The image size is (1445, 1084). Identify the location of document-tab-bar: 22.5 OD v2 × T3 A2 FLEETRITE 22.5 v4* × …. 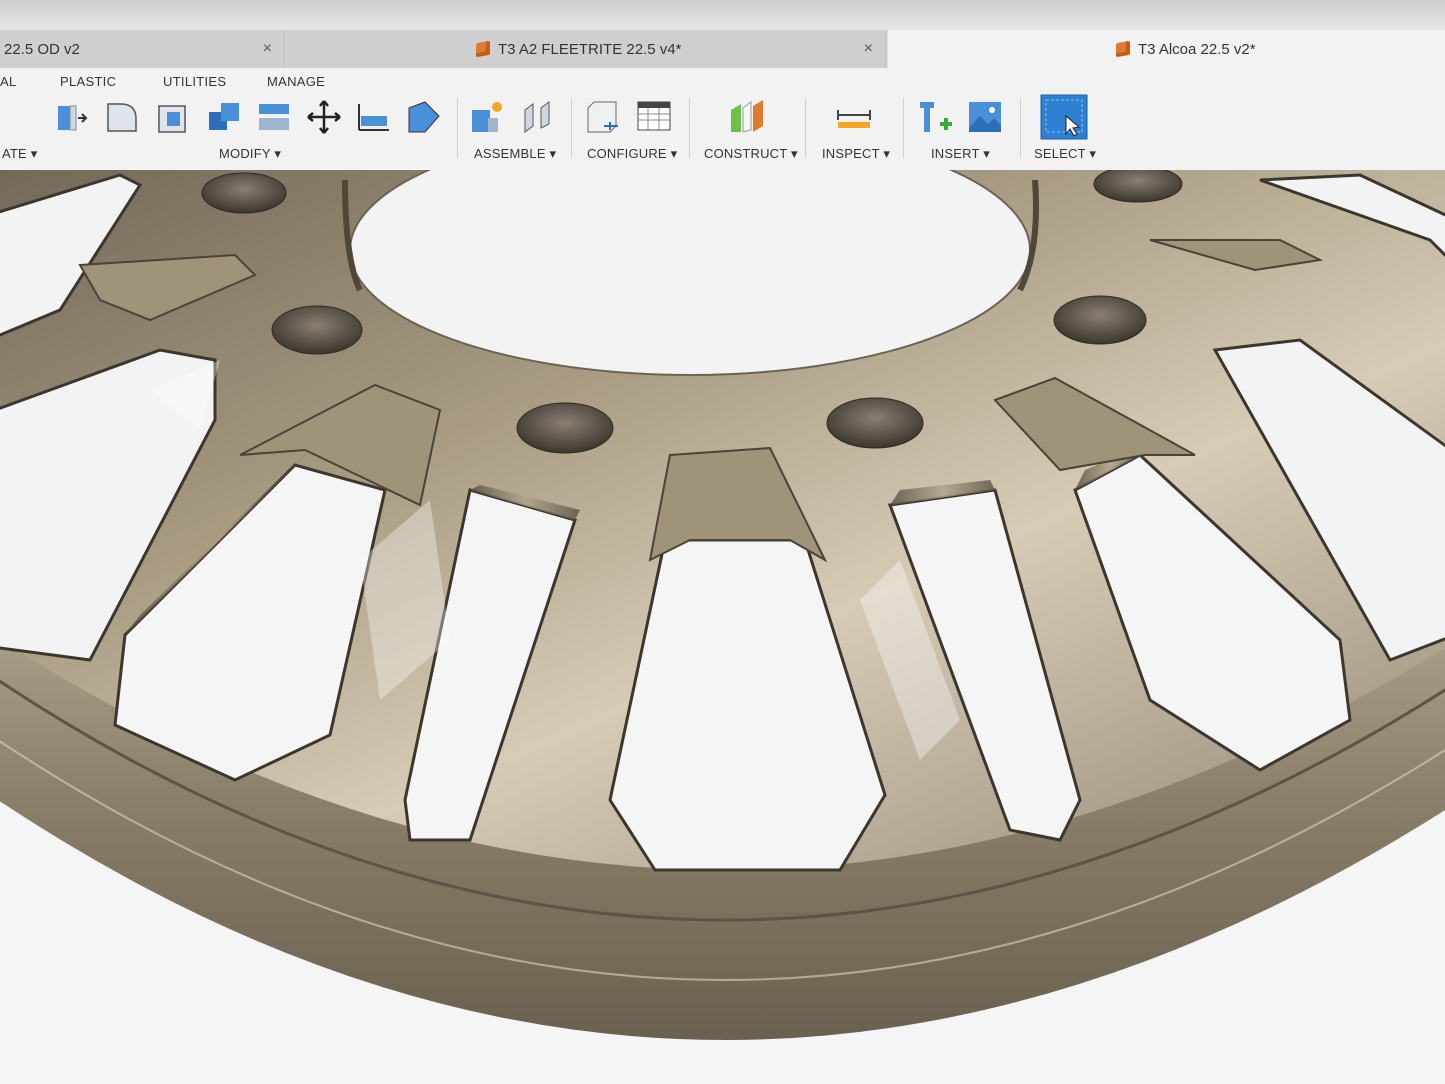
(722, 49).